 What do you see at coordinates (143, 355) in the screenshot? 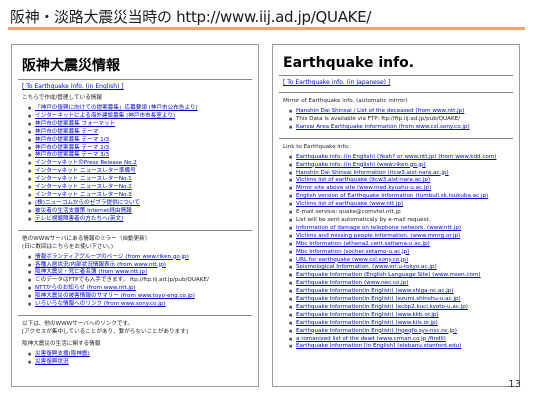
I see `list-item: 災害復興支援(阪神震)` at bounding box center [143, 355].